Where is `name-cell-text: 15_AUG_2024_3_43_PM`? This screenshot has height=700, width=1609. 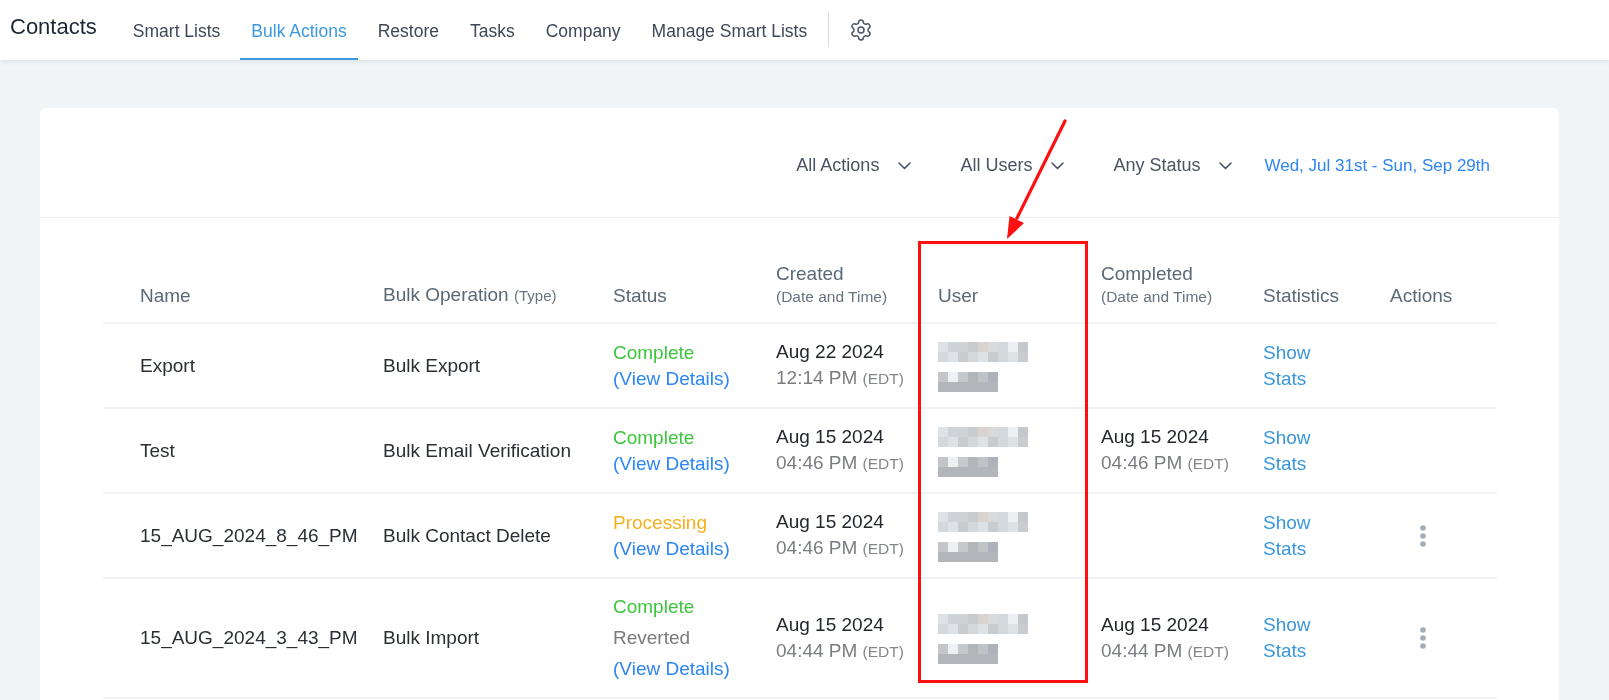
name-cell-text: 15_AUG_2024_3_43_PM is located at coordinates (249, 638).